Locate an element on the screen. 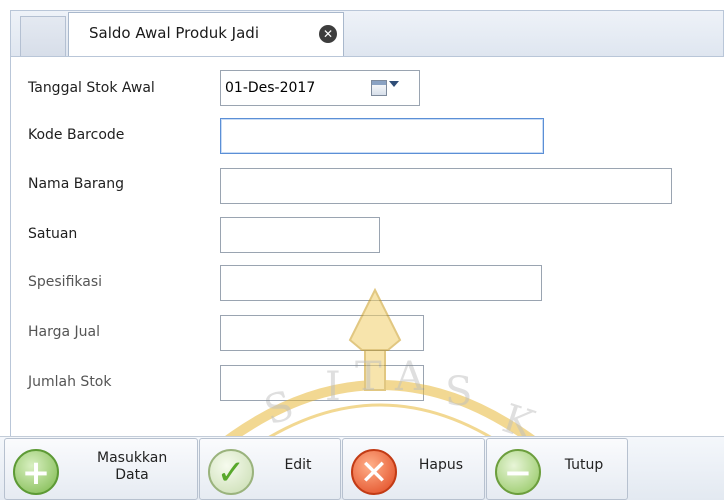  harga-jual-input is located at coordinates (322, 333).